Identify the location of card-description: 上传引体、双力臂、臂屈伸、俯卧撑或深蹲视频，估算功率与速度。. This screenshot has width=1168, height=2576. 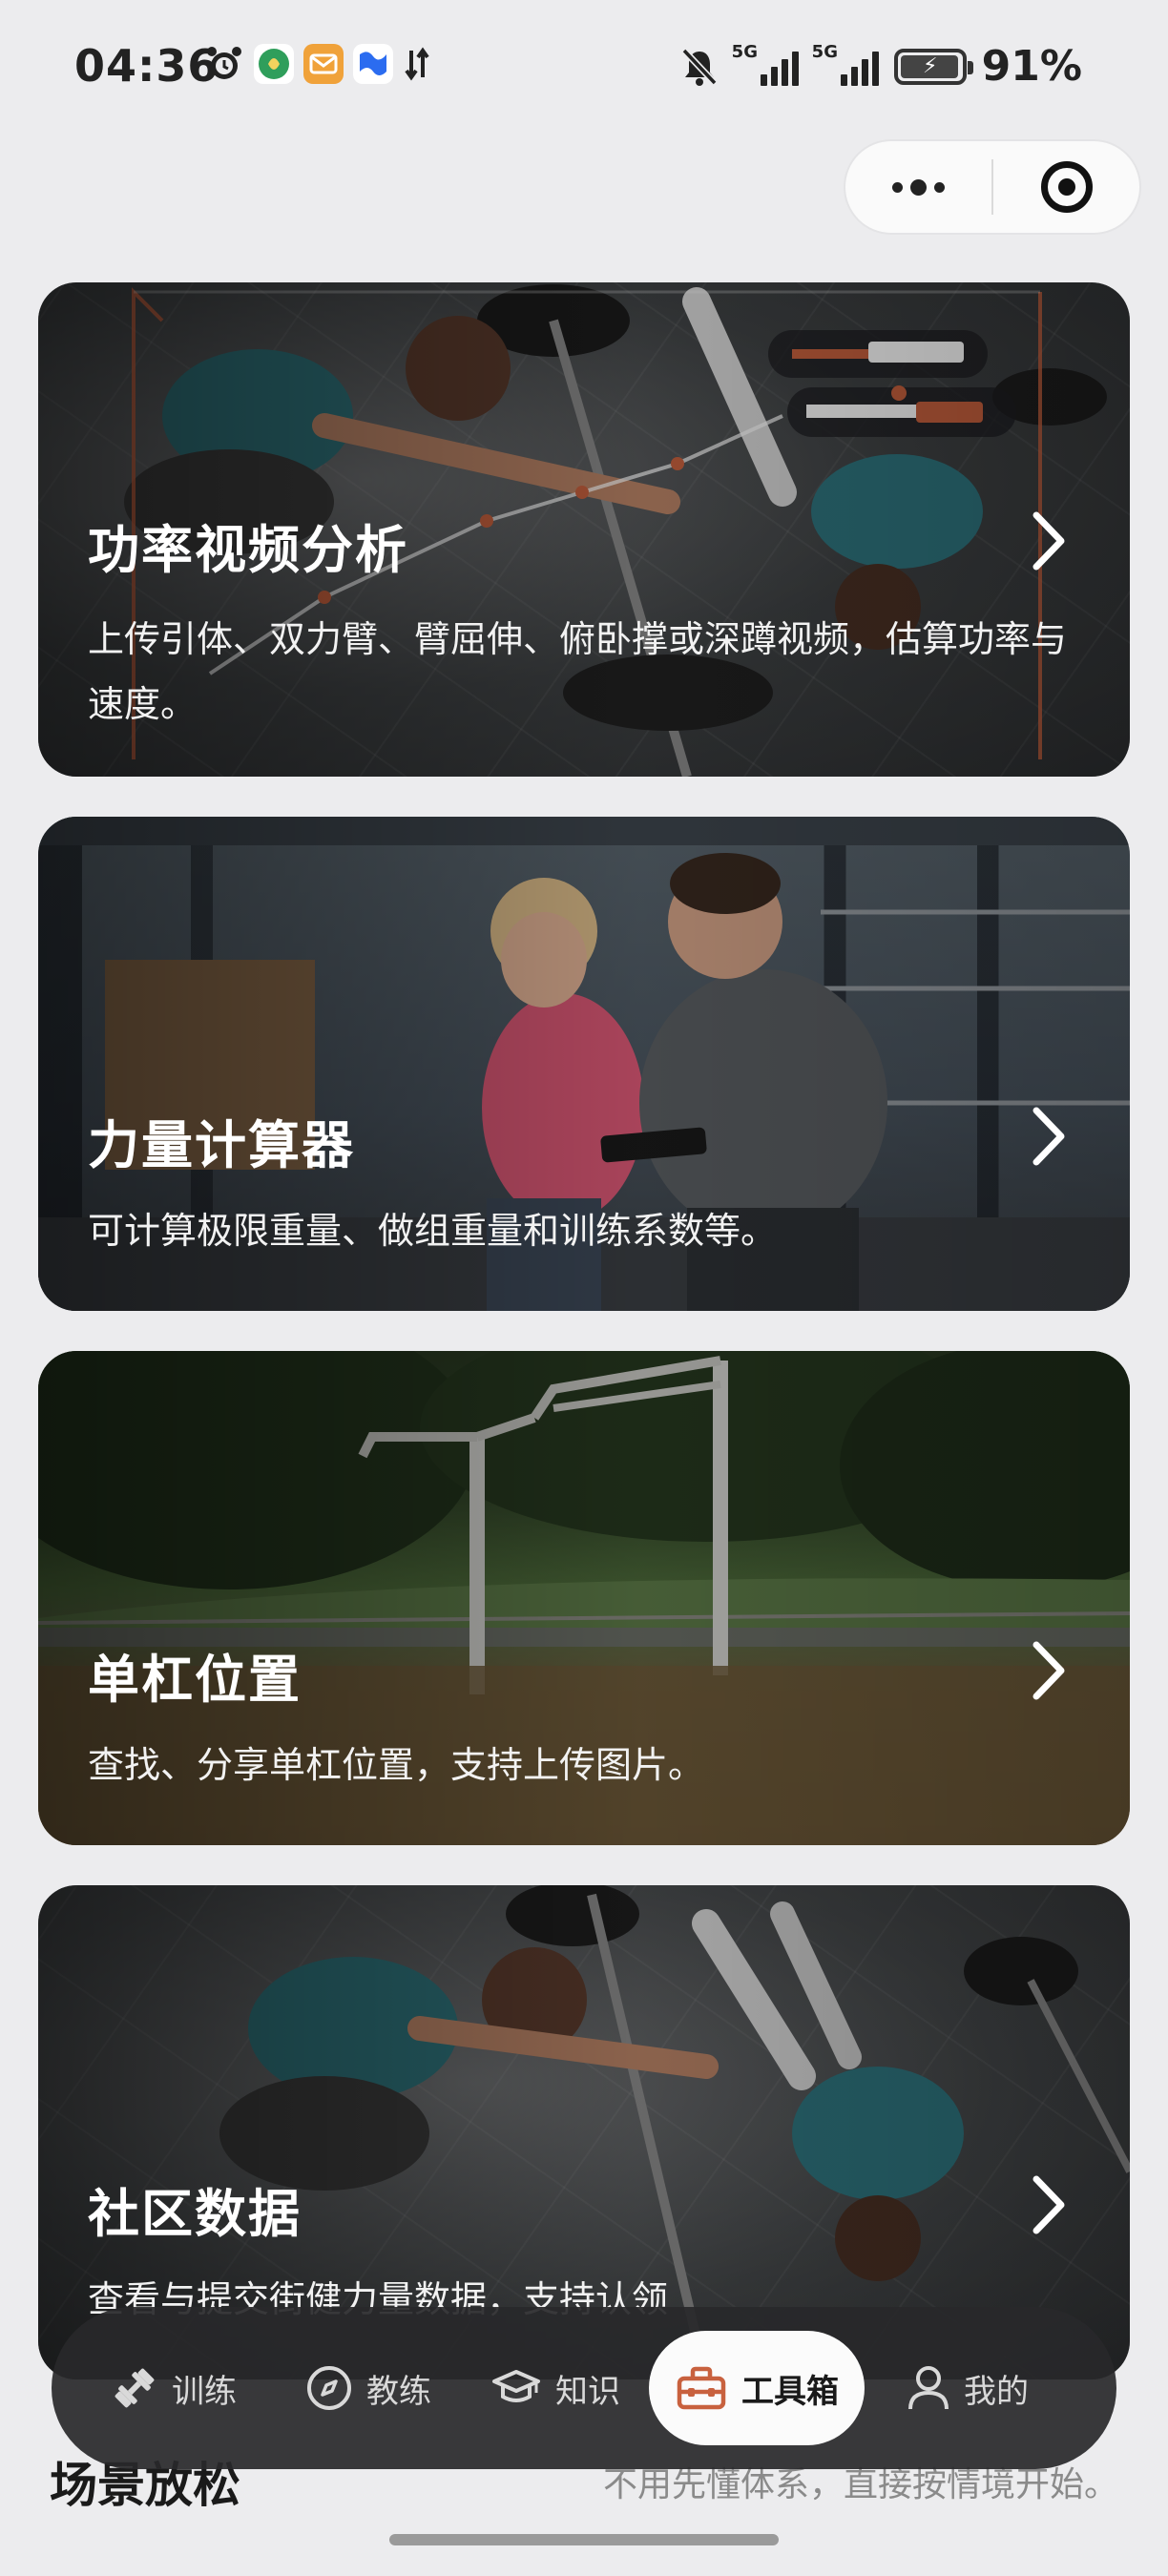
(578, 671).